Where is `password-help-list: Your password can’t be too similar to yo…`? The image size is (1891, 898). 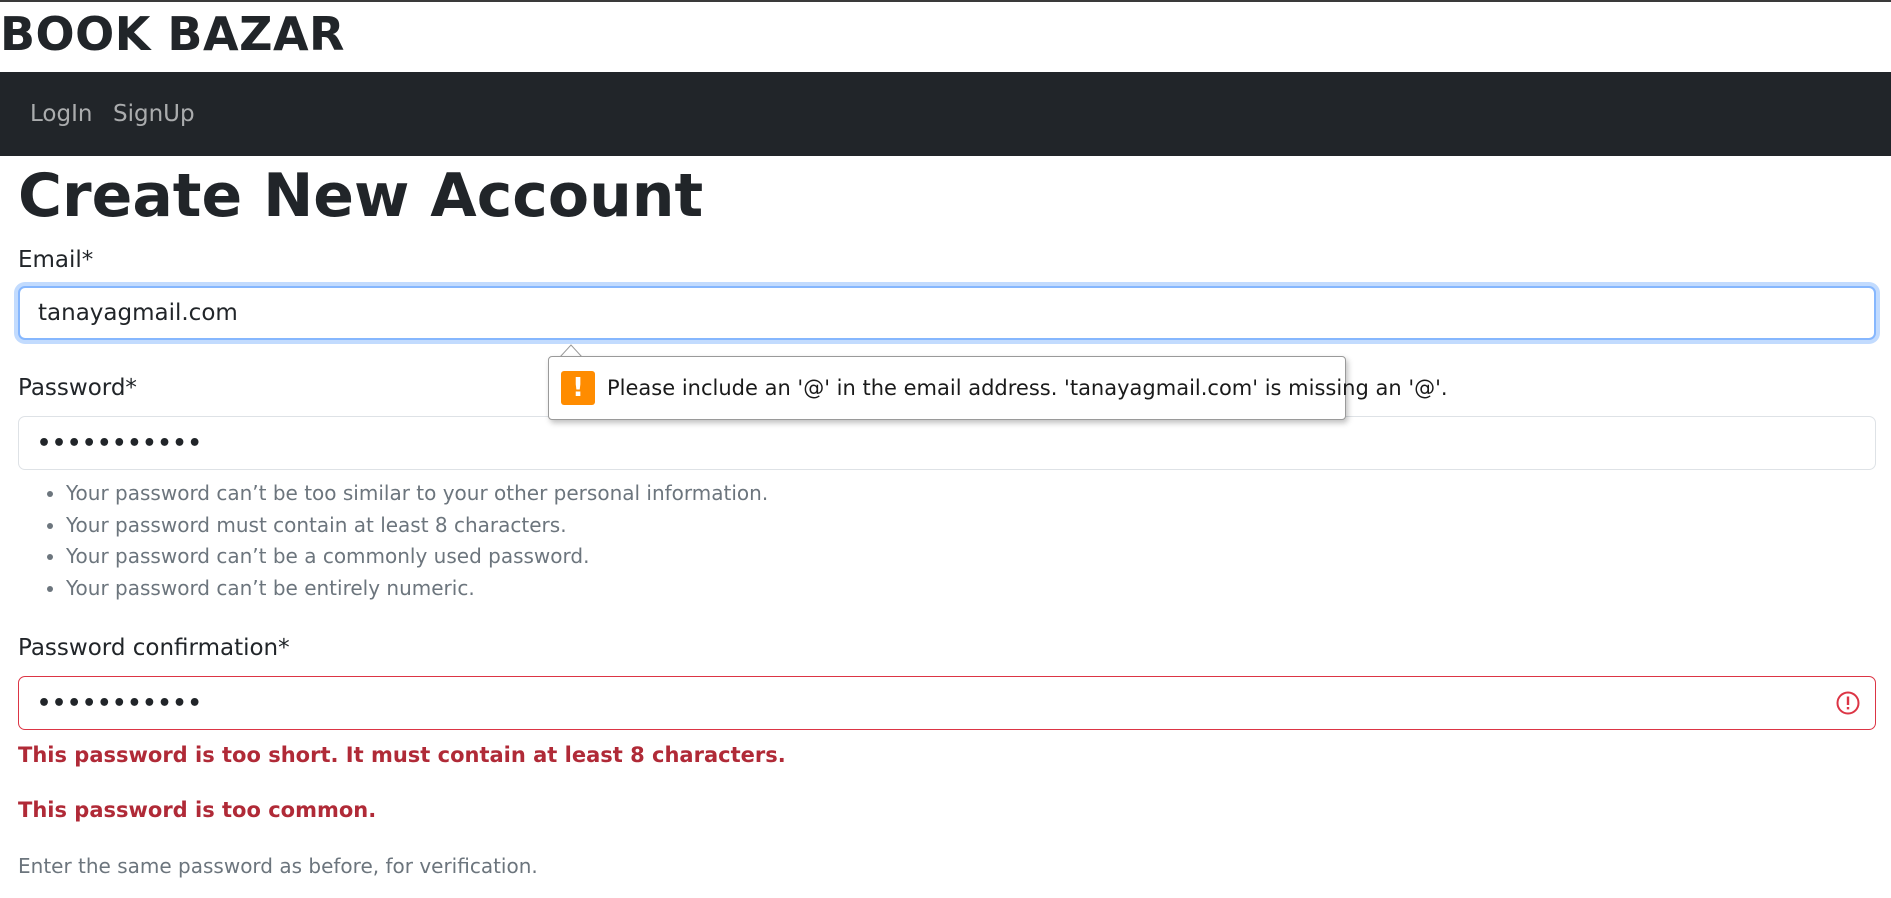
password-help-list: Your password can’t be too similar to yo… is located at coordinates (393, 541).